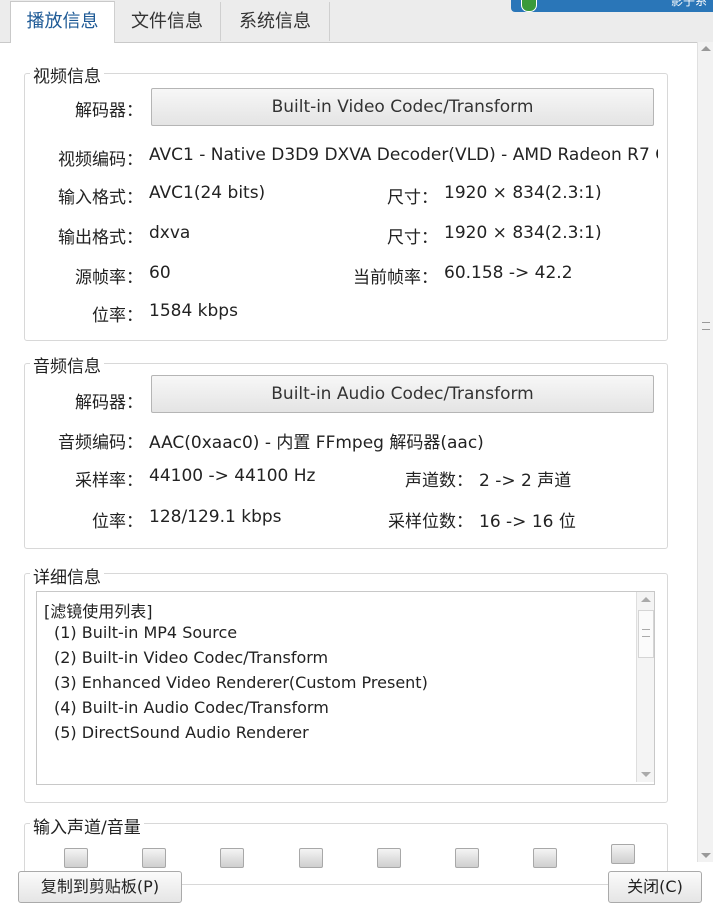 The image size is (713, 903). Describe the element at coordinates (706, 48) in the screenshot. I see `scroll-up-icon` at that location.